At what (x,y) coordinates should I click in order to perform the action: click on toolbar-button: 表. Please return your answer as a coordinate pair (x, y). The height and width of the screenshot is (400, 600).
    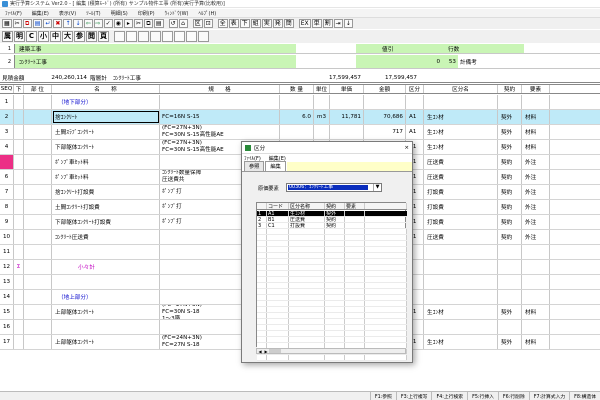
    Looking at the image, I should click on (233, 23).